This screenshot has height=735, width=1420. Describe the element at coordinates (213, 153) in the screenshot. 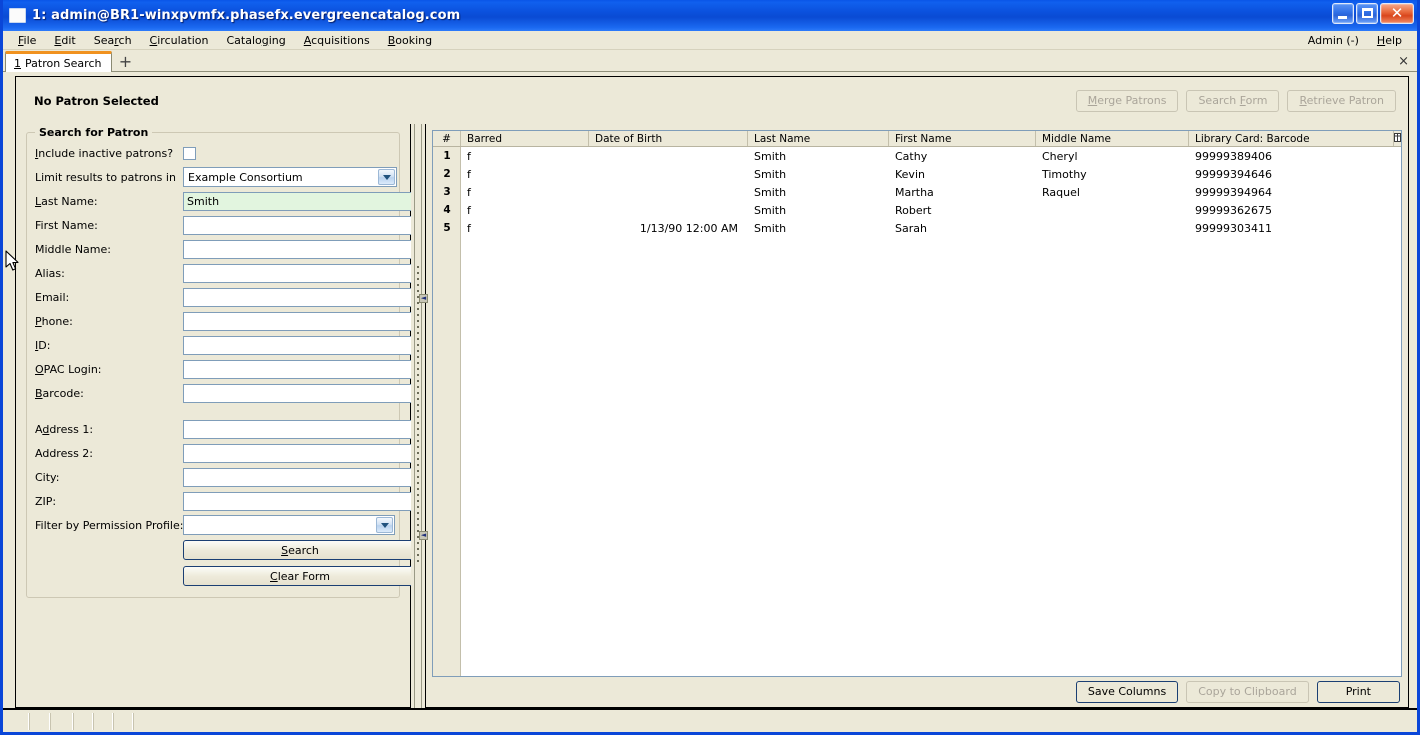

I see `field-row-include-inactive: Include inactive patrons?` at that location.